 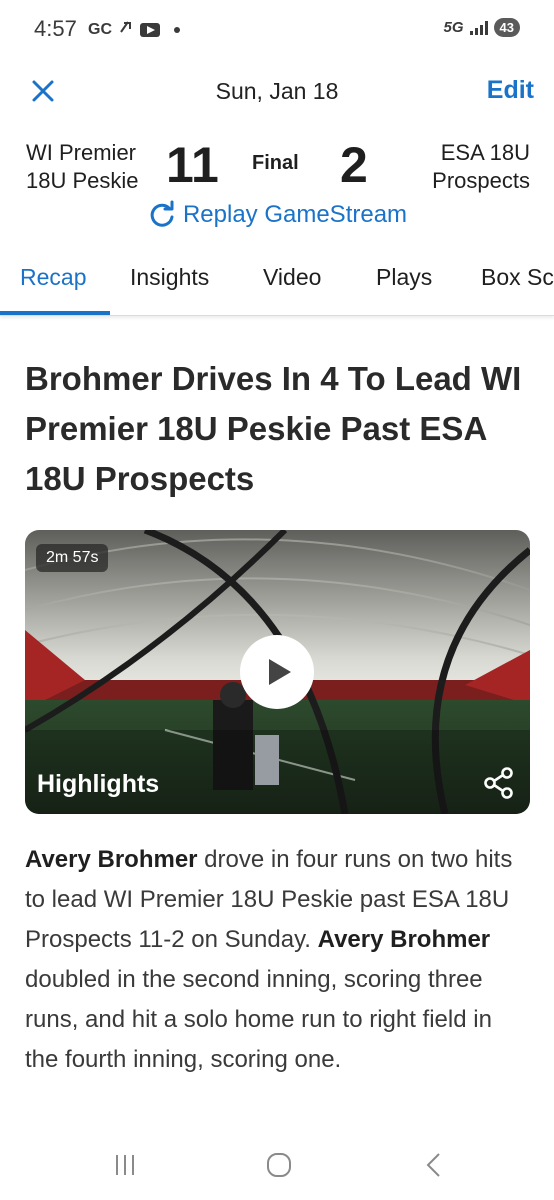 What do you see at coordinates (177, 29) in the screenshot?
I see `more-notifications-dot` at bounding box center [177, 29].